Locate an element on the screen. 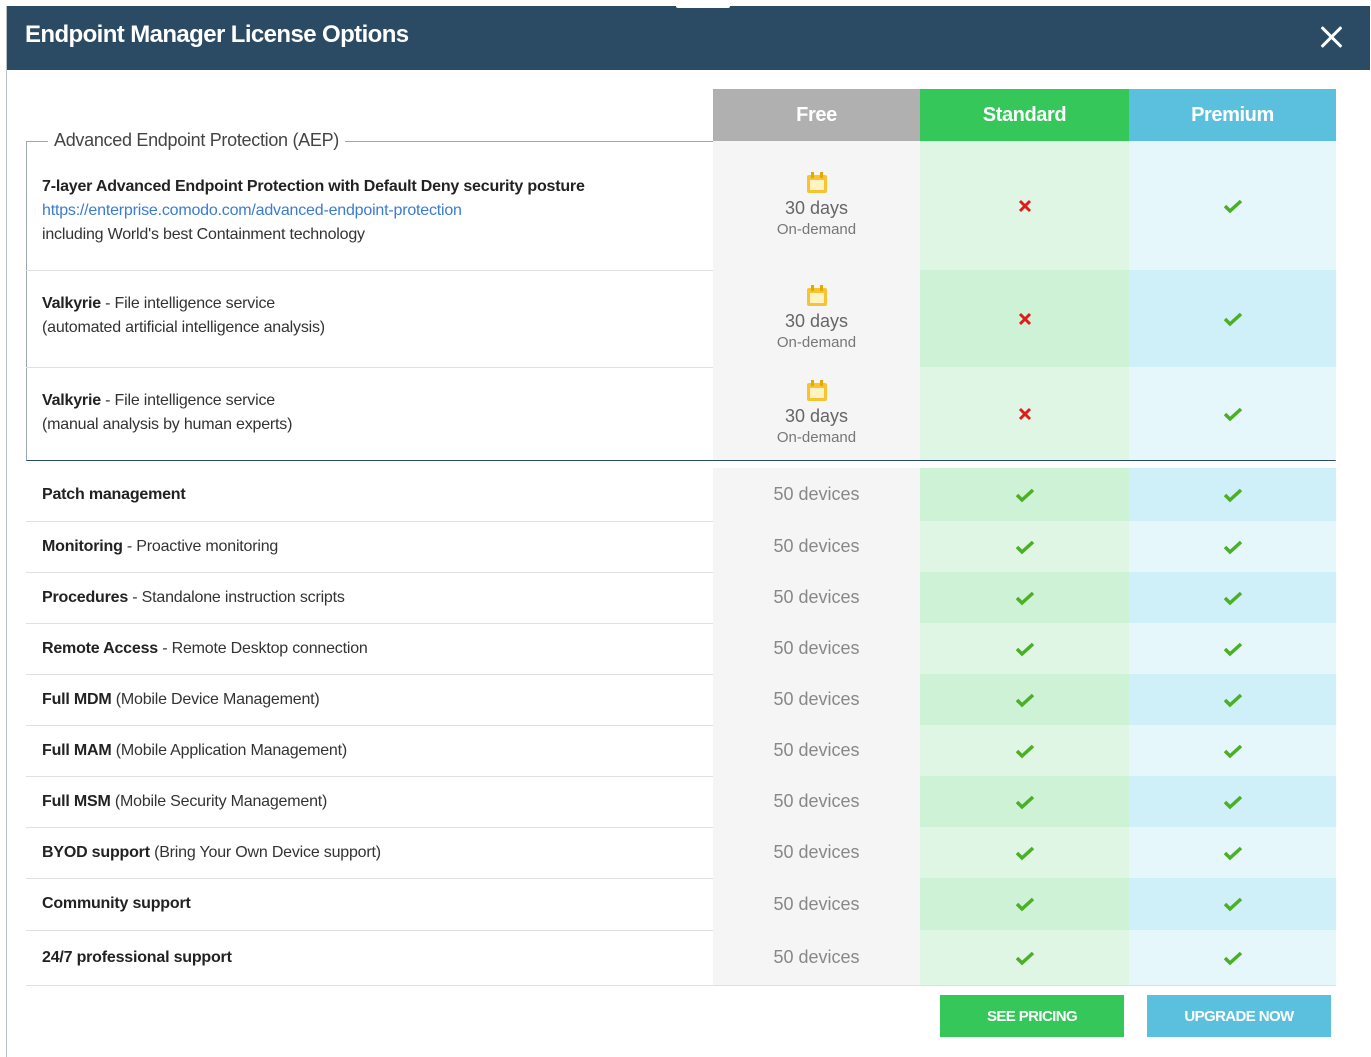 The image size is (1371, 1057). see-pricing-button: SEE PRICING is located at coordinates (1032, 1016).